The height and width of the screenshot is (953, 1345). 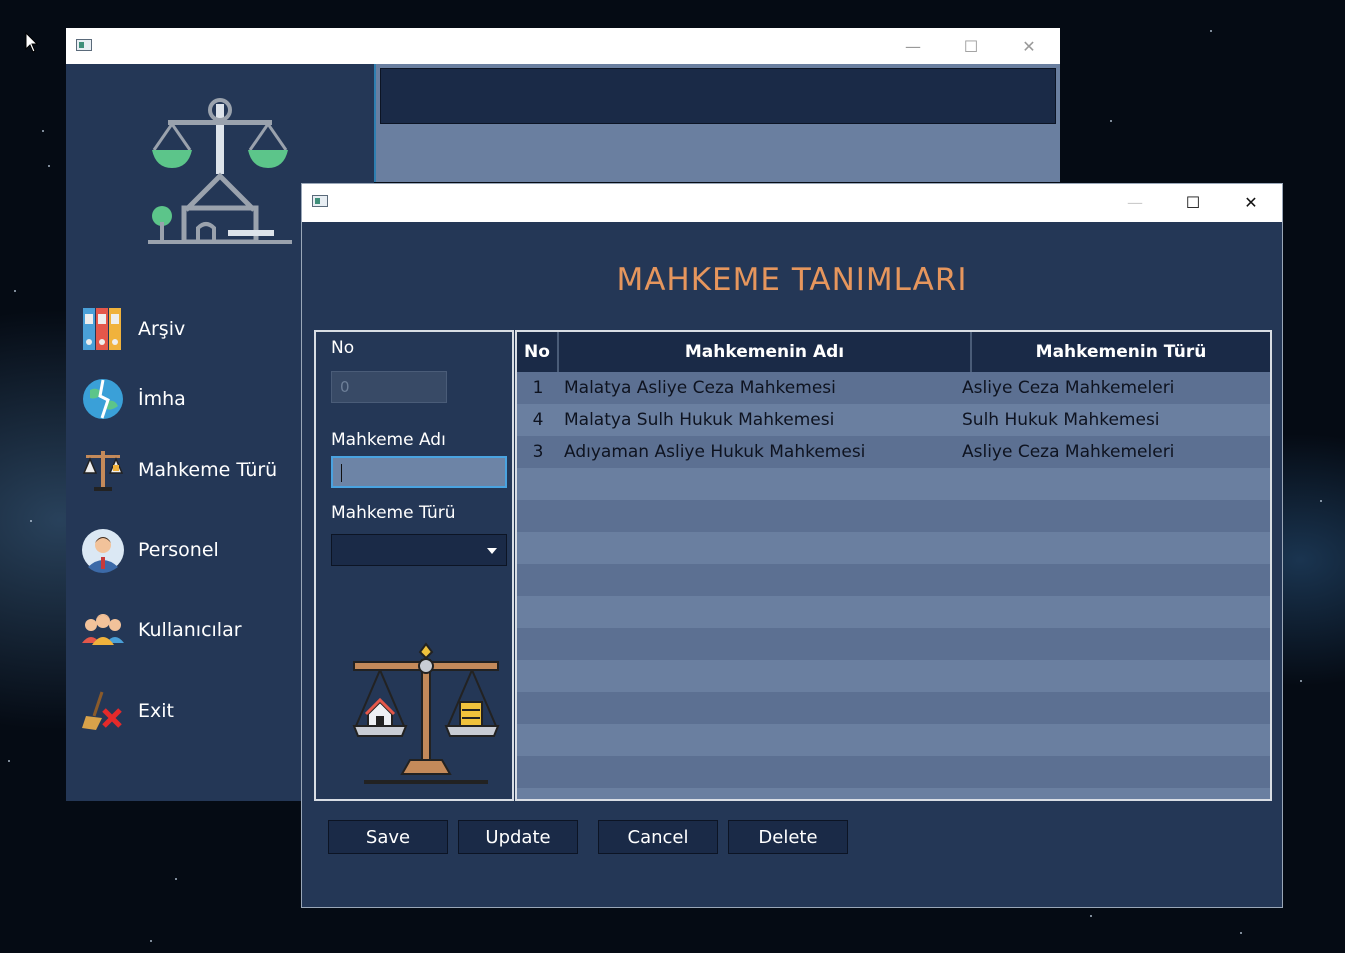 What do you see at coordinates (388, 837) in the screenshot?
I see `save-button: Save` at bounding box center [388, 837].